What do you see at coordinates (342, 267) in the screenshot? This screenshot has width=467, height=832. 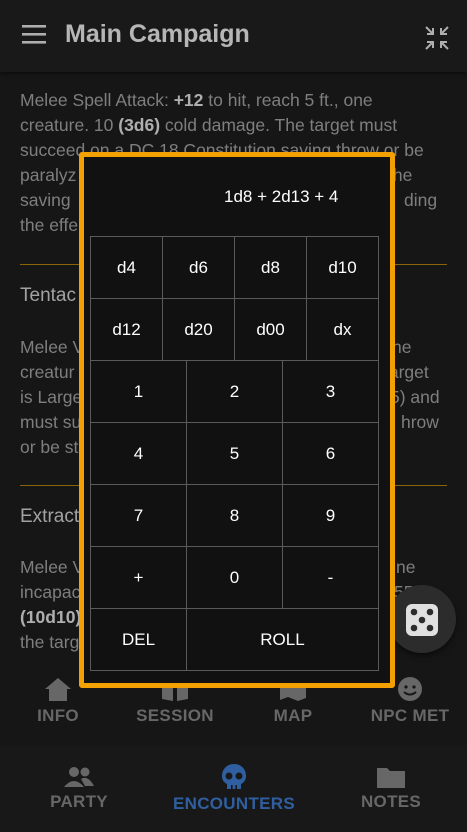 I see `key-d10: d10` at bounding box center [342, 267].